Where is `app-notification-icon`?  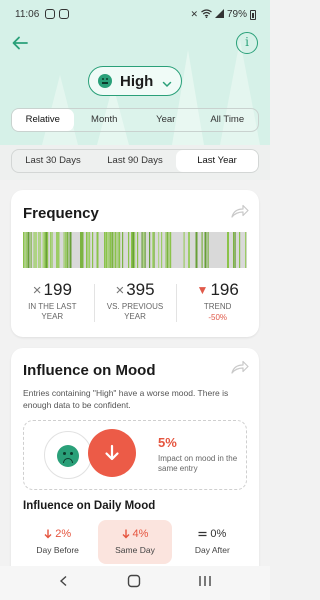 app-notification-icon is located at coordinates (50, 14).